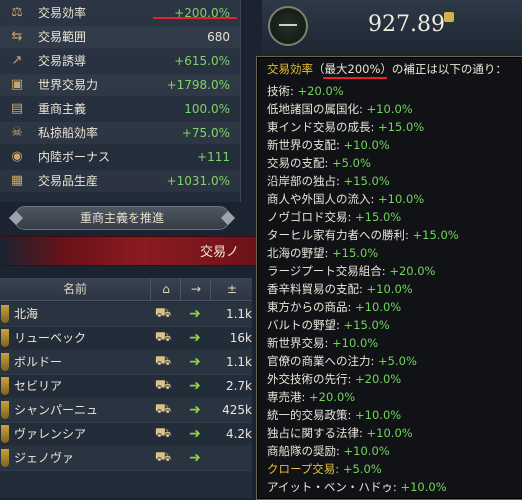  I want to click on modifier-label: 低地諸国の属国化:, so click(317, 109).